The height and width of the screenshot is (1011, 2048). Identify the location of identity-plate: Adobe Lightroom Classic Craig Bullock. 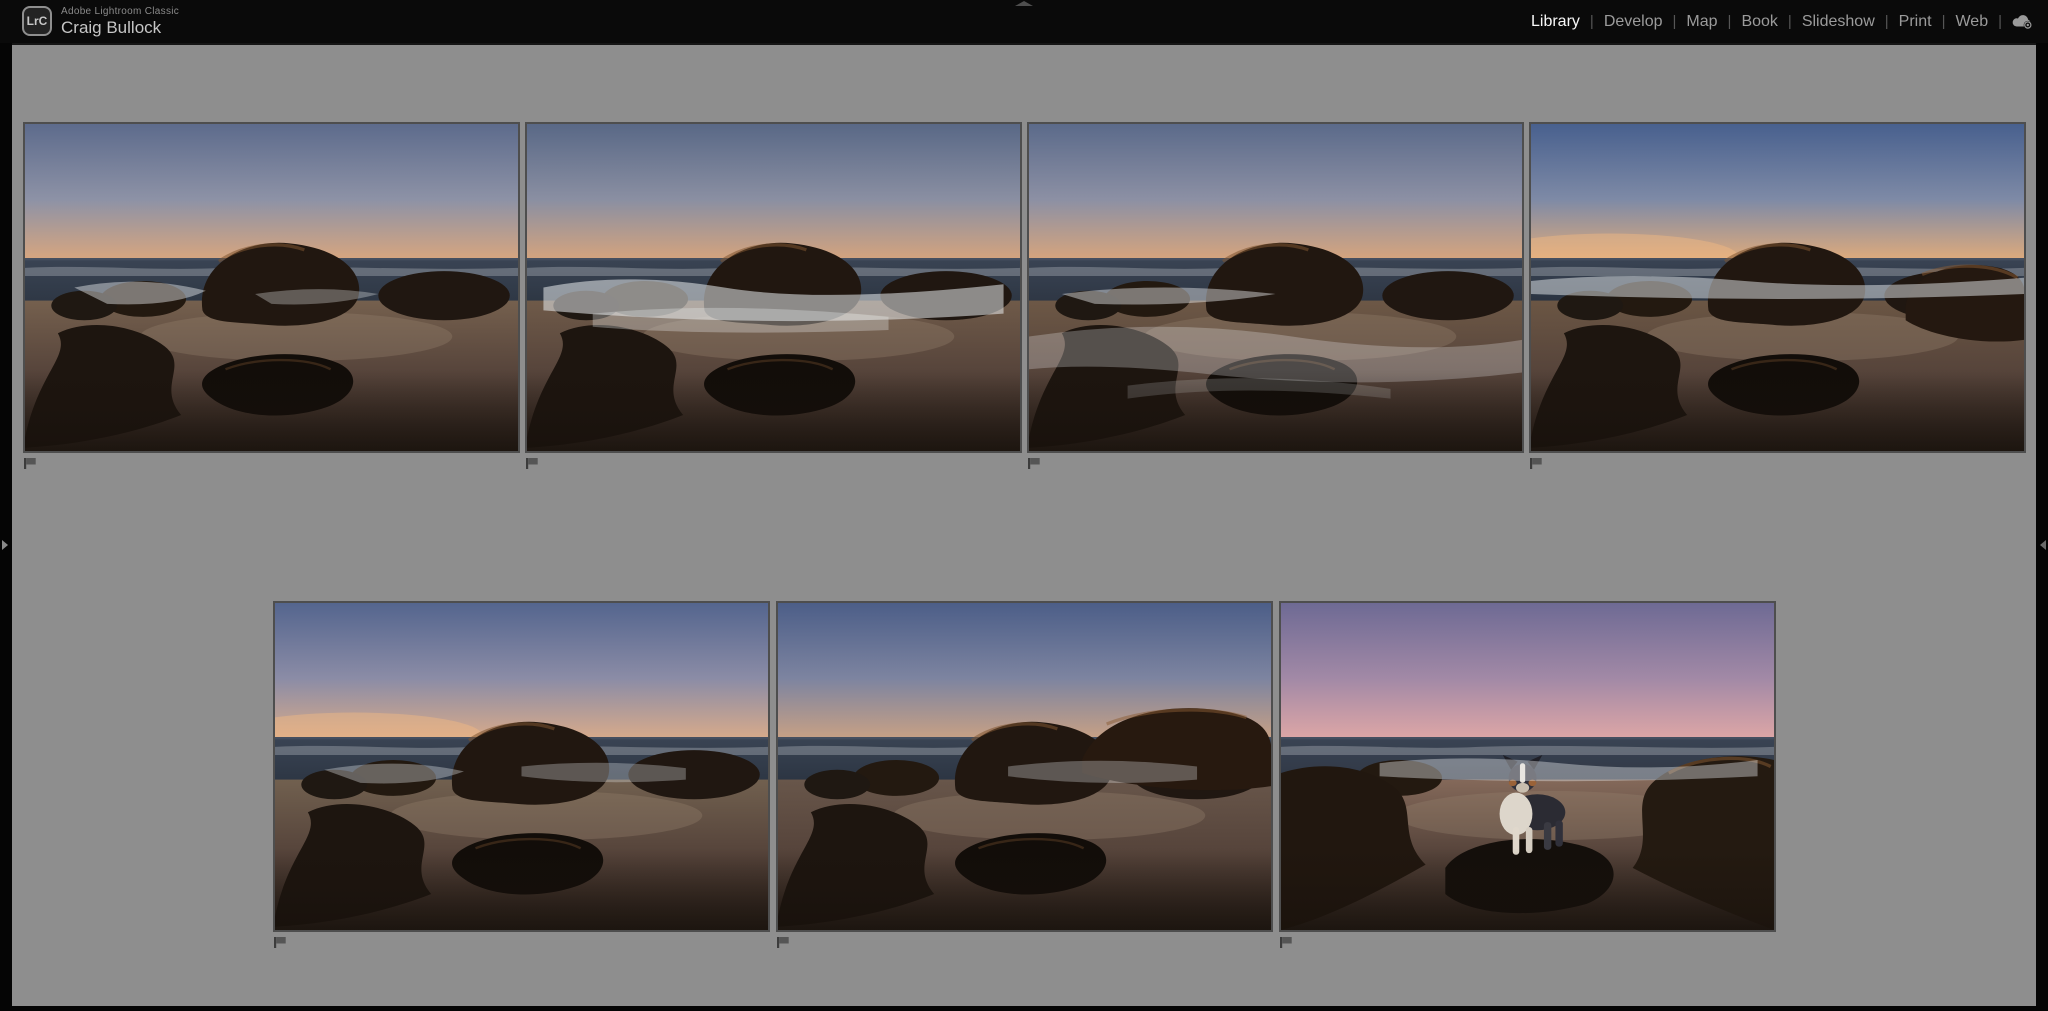
(120, 22).